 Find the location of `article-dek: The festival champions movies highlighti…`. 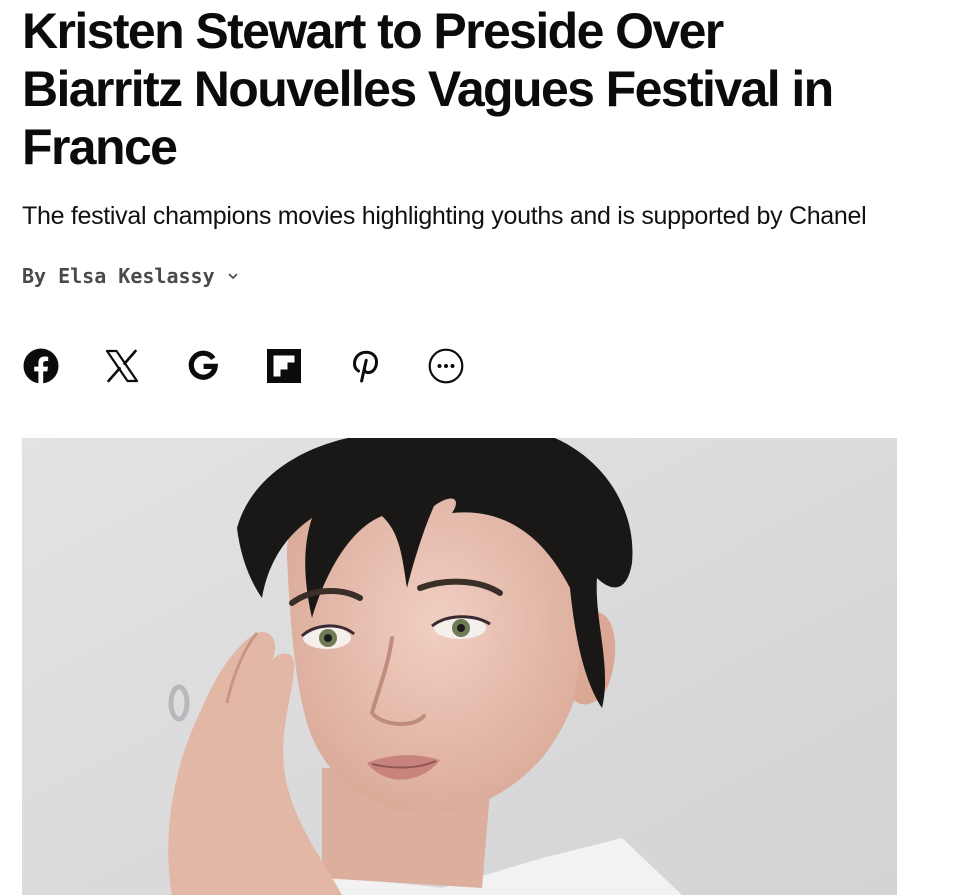

article-dek: The festival champions movies highlighti… is located at coordinates (444, 216).